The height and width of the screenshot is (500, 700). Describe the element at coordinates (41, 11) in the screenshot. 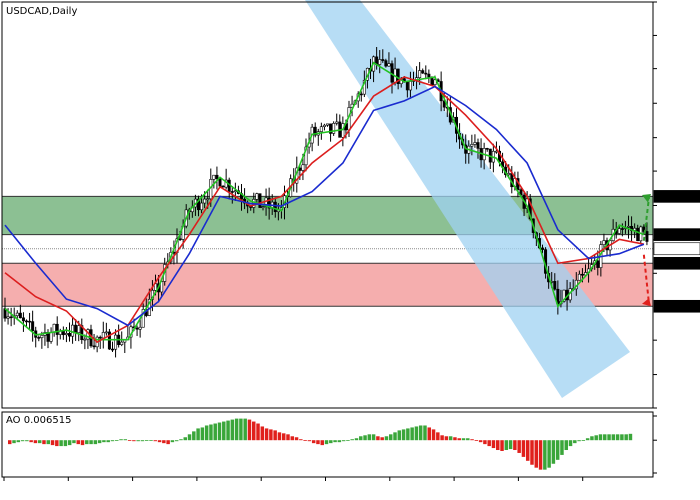

I see `chart-title: USDCAD,Daily` at that location.